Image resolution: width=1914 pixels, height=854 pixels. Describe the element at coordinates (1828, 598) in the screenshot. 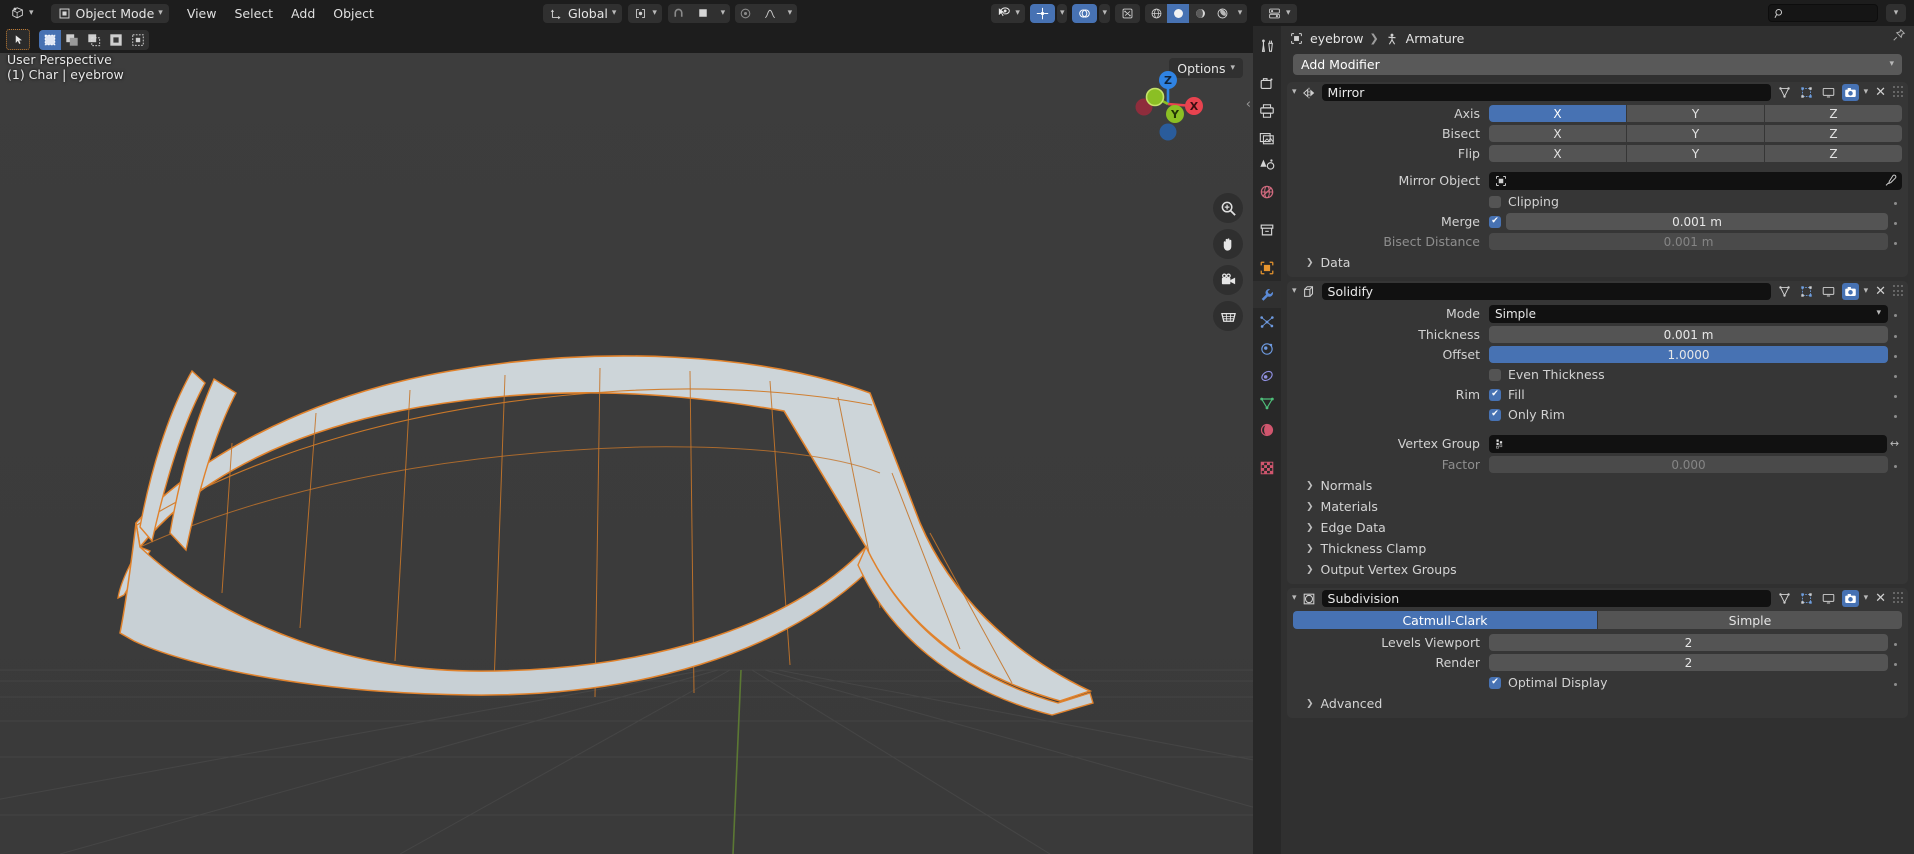

I see `mod-realtime-display-icon` at that location.